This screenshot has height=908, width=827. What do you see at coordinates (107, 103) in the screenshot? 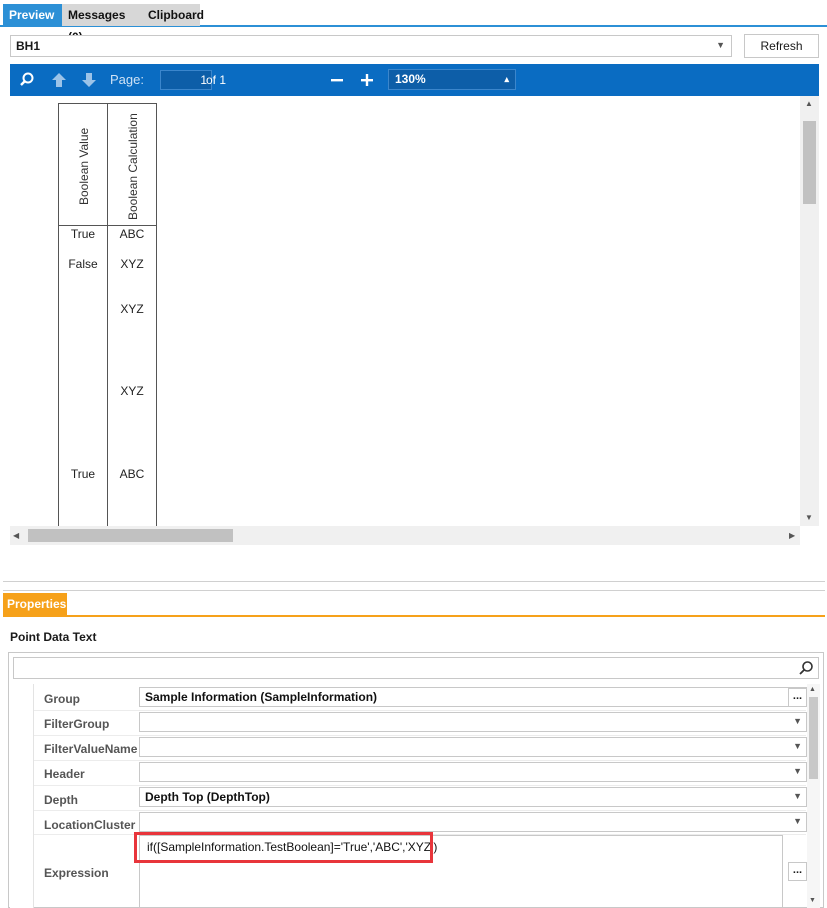
I see `table-border-top` at bounding box center [107, 103].